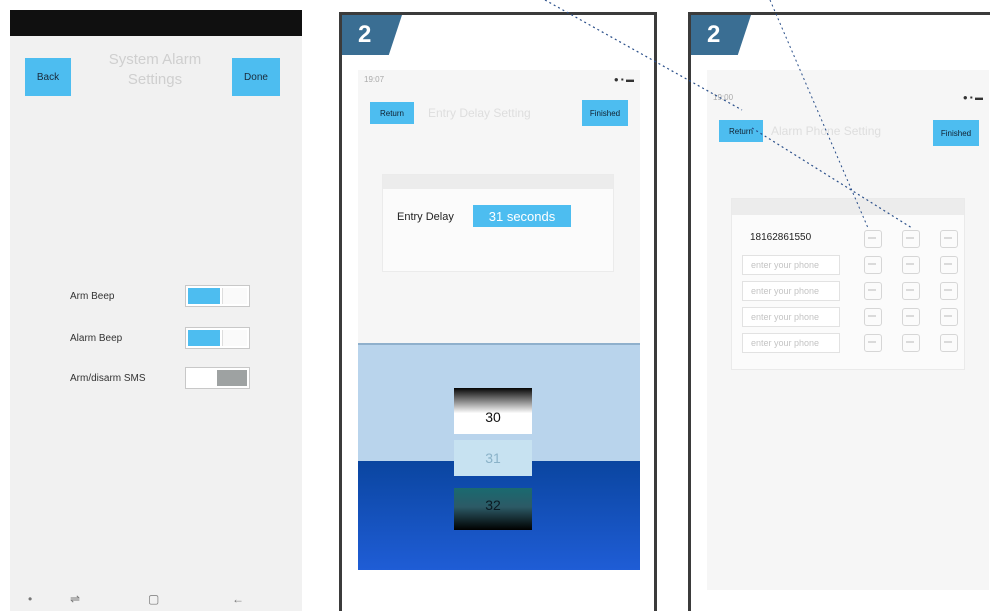  What do you see at coordinates (217, 296) in the screenshot?
I see `arm-beep-toggle` at bounding box center [217, 296].